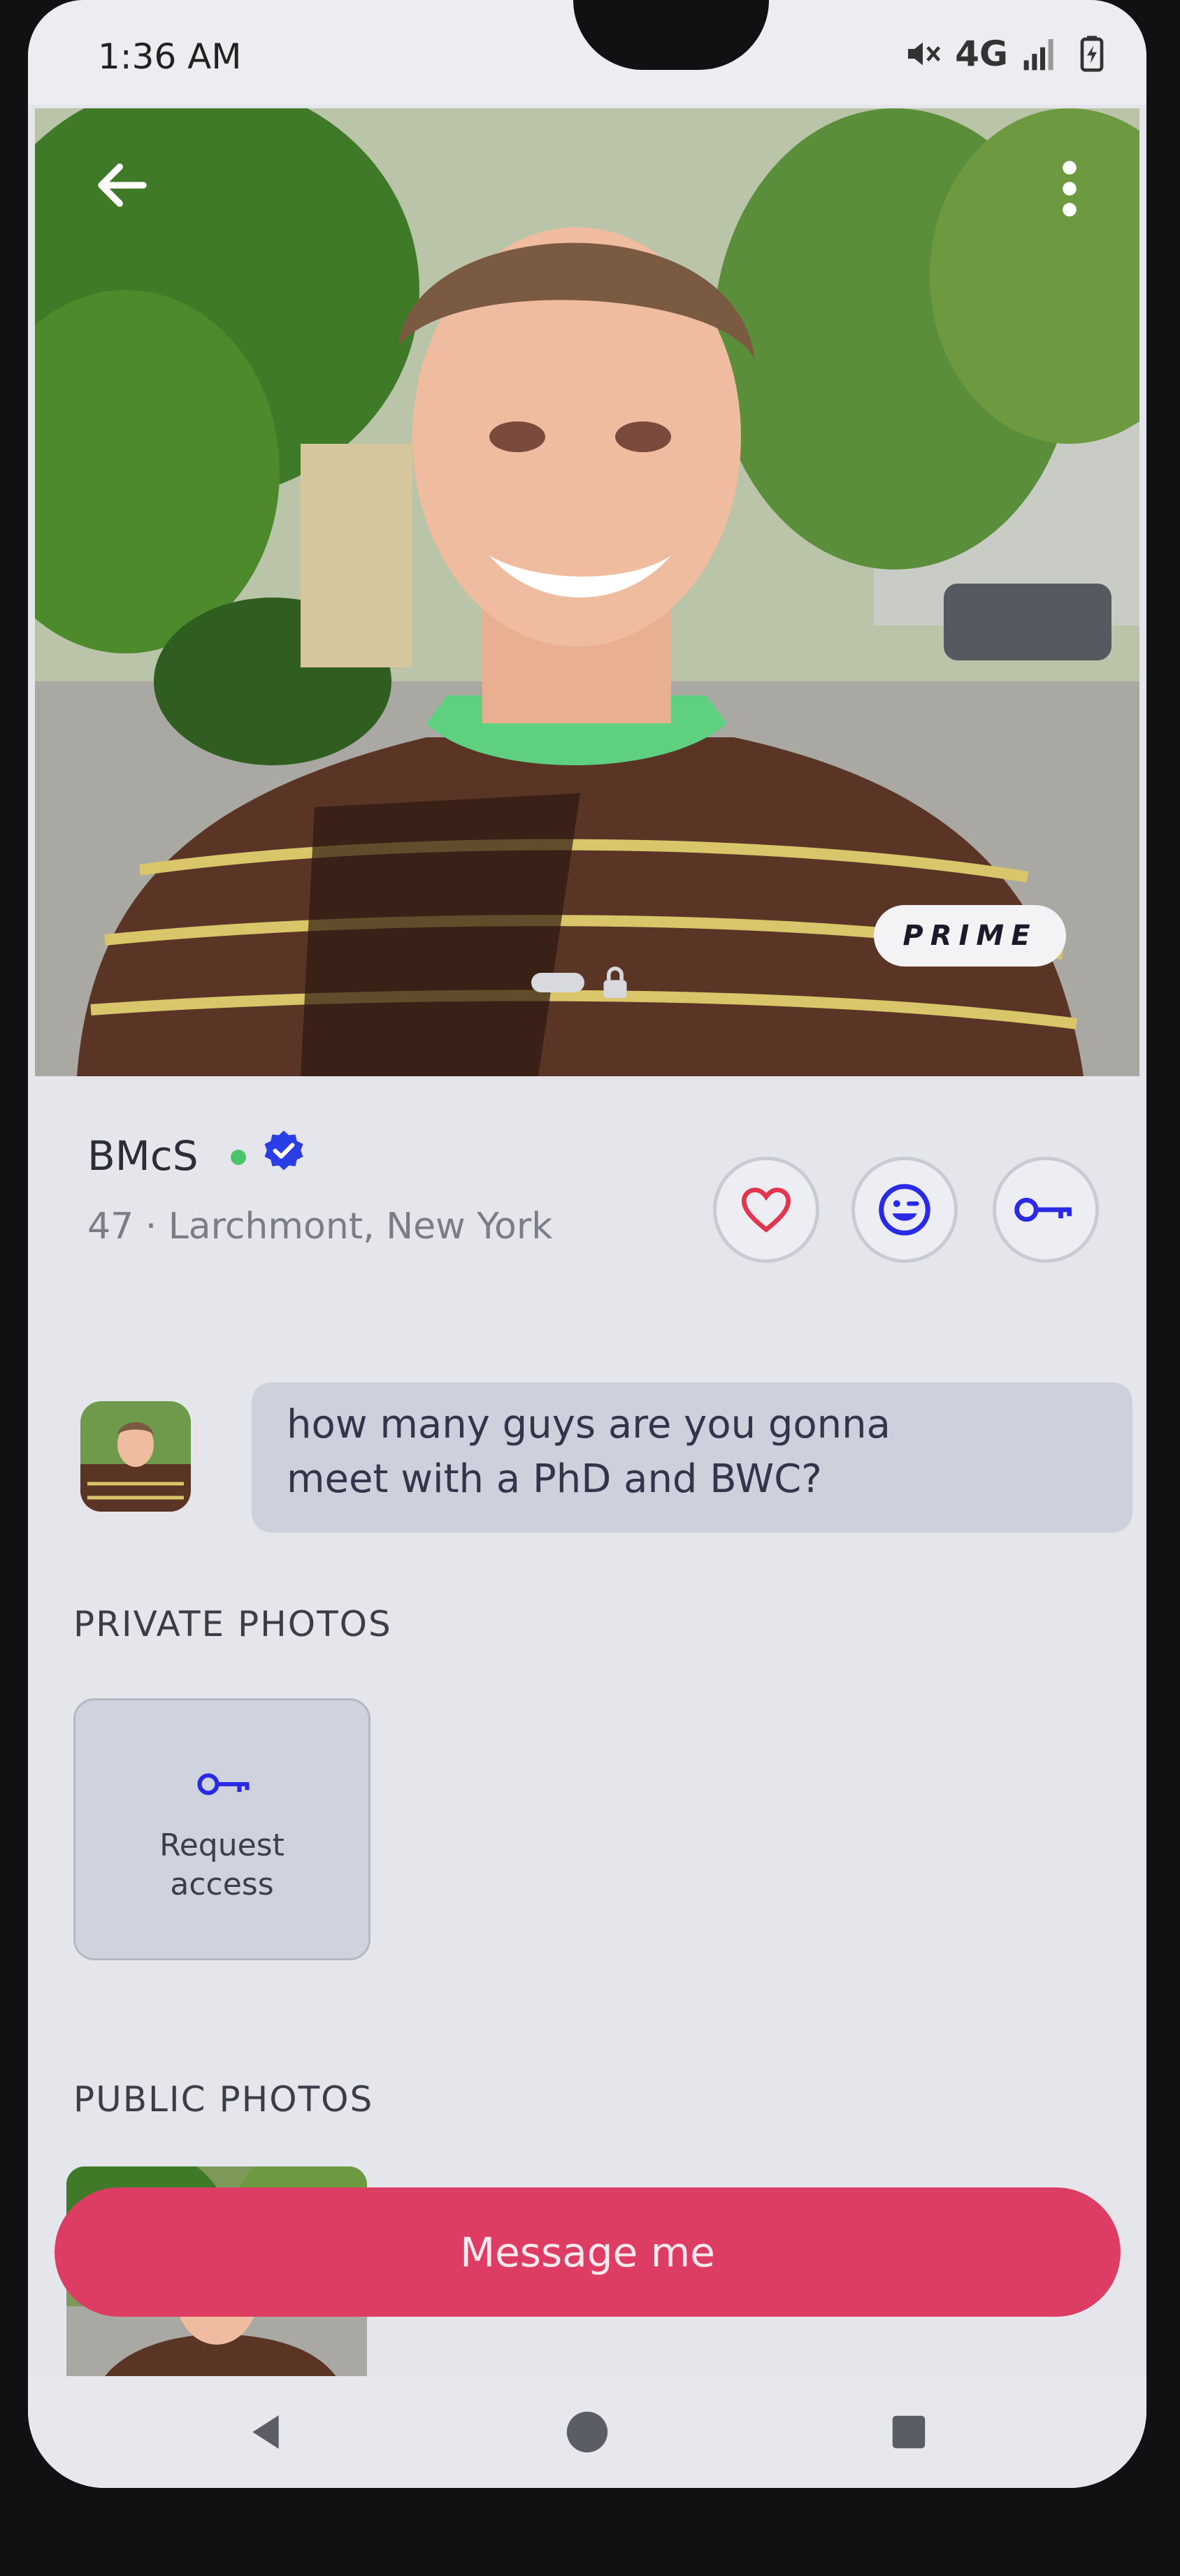 Image resolution: width=1180 pixels, height=2576 pixels. I want to click on battery-icon, so click(1092, 54).